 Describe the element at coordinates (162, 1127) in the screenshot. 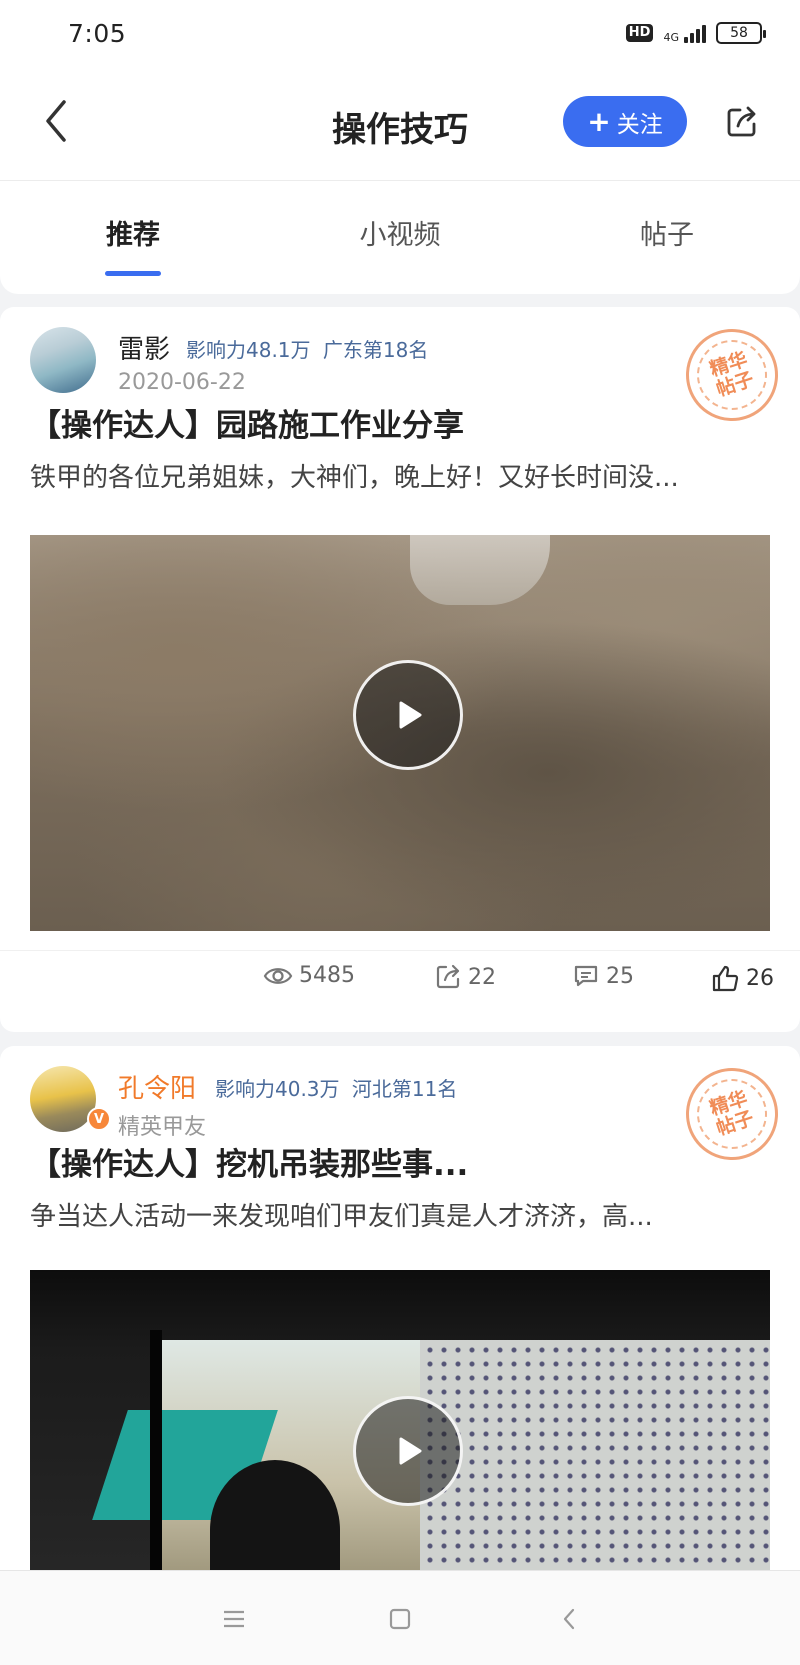

I see `author-title: 精英甲友` at that location.